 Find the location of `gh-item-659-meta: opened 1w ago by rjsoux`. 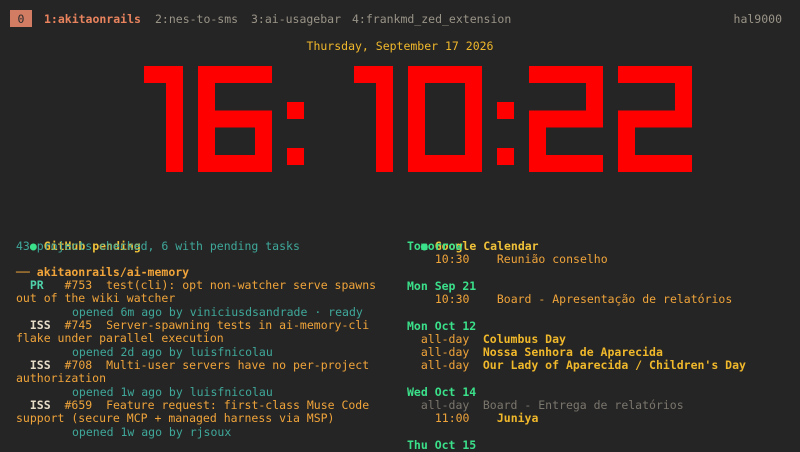

gh-item-659-meta: opened 1w ago by rjsoux is located at coordinates (152, 432).